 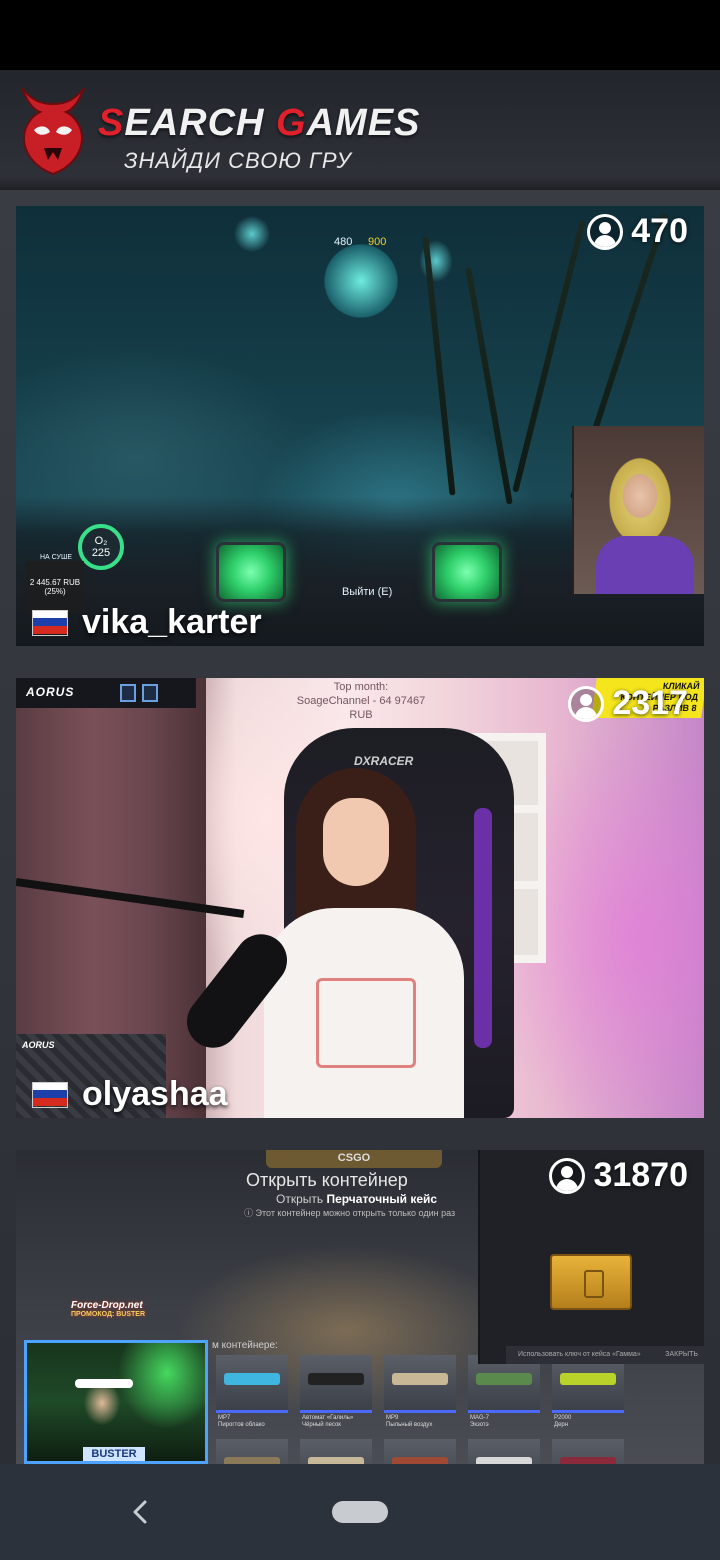 I want to click on hud-exit-hint: Выйти (E), so click(x=367, y=592).